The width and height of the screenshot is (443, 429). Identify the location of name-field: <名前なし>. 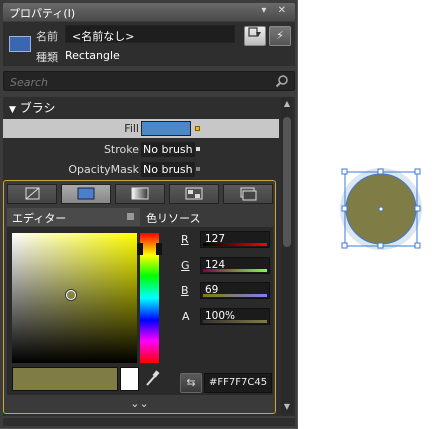
(150, 34).